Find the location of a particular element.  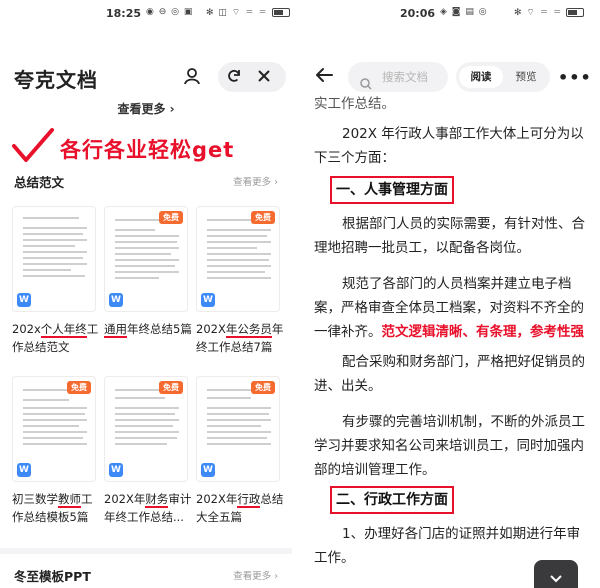

chevron-down-icon is located at coordinates (556, 578).